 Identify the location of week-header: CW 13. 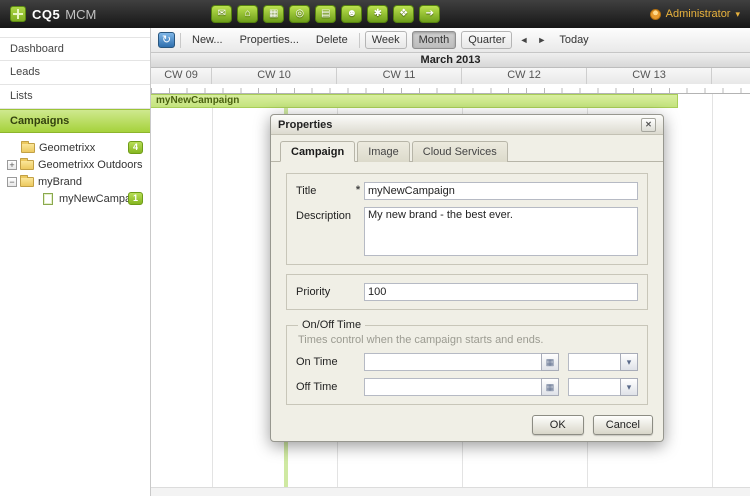
(649, 76).